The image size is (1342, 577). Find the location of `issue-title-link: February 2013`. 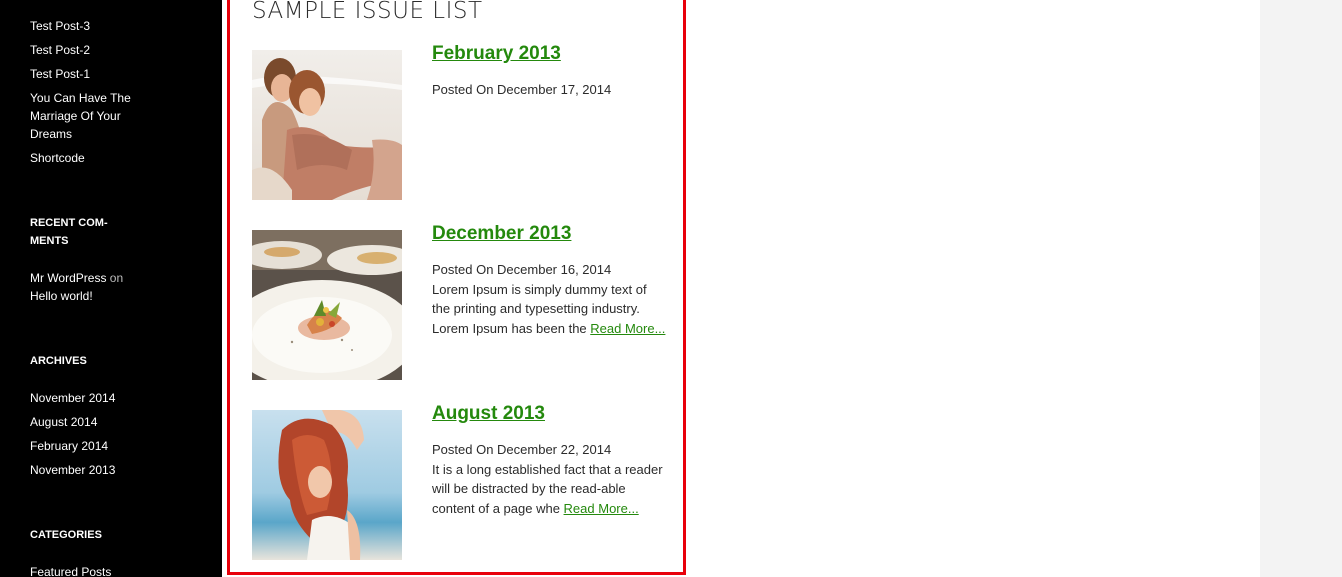

issue-title-link: February 2013 is located at coordinates (549, 53).